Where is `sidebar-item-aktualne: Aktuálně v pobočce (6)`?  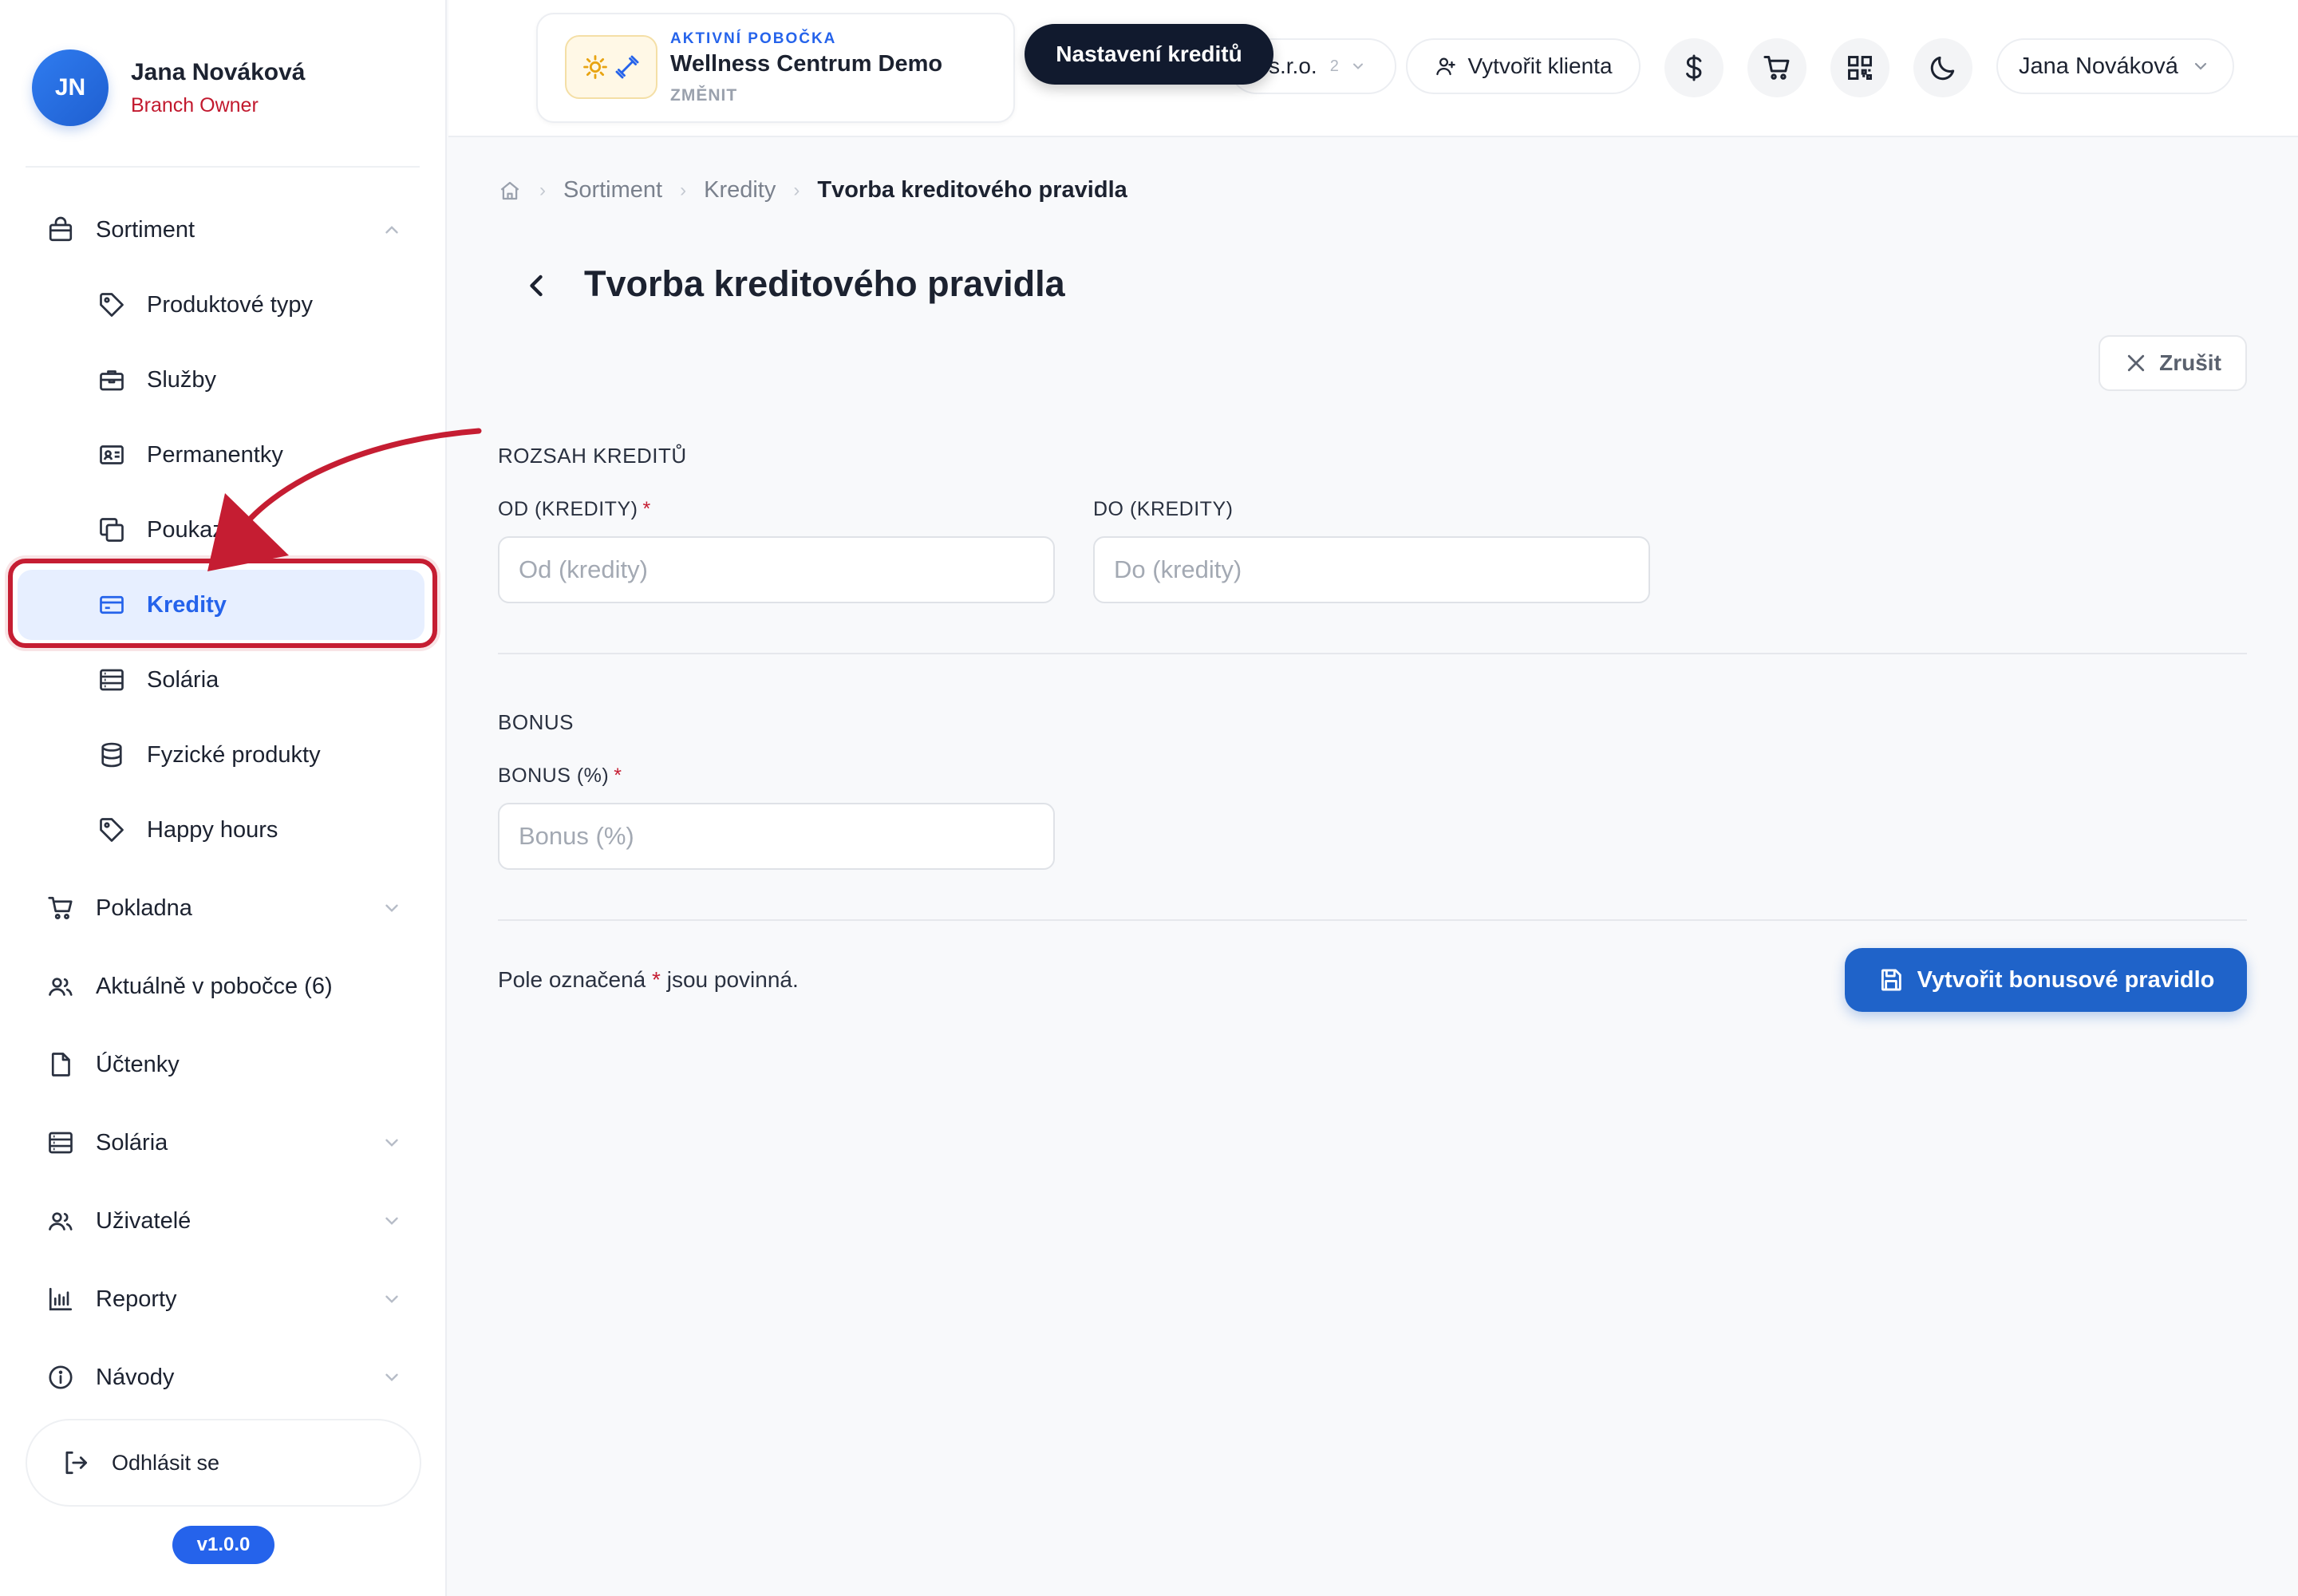 sidebar-item-aktualne: Aktuálně v pobočce (6) is located at coordinates (224, 986).